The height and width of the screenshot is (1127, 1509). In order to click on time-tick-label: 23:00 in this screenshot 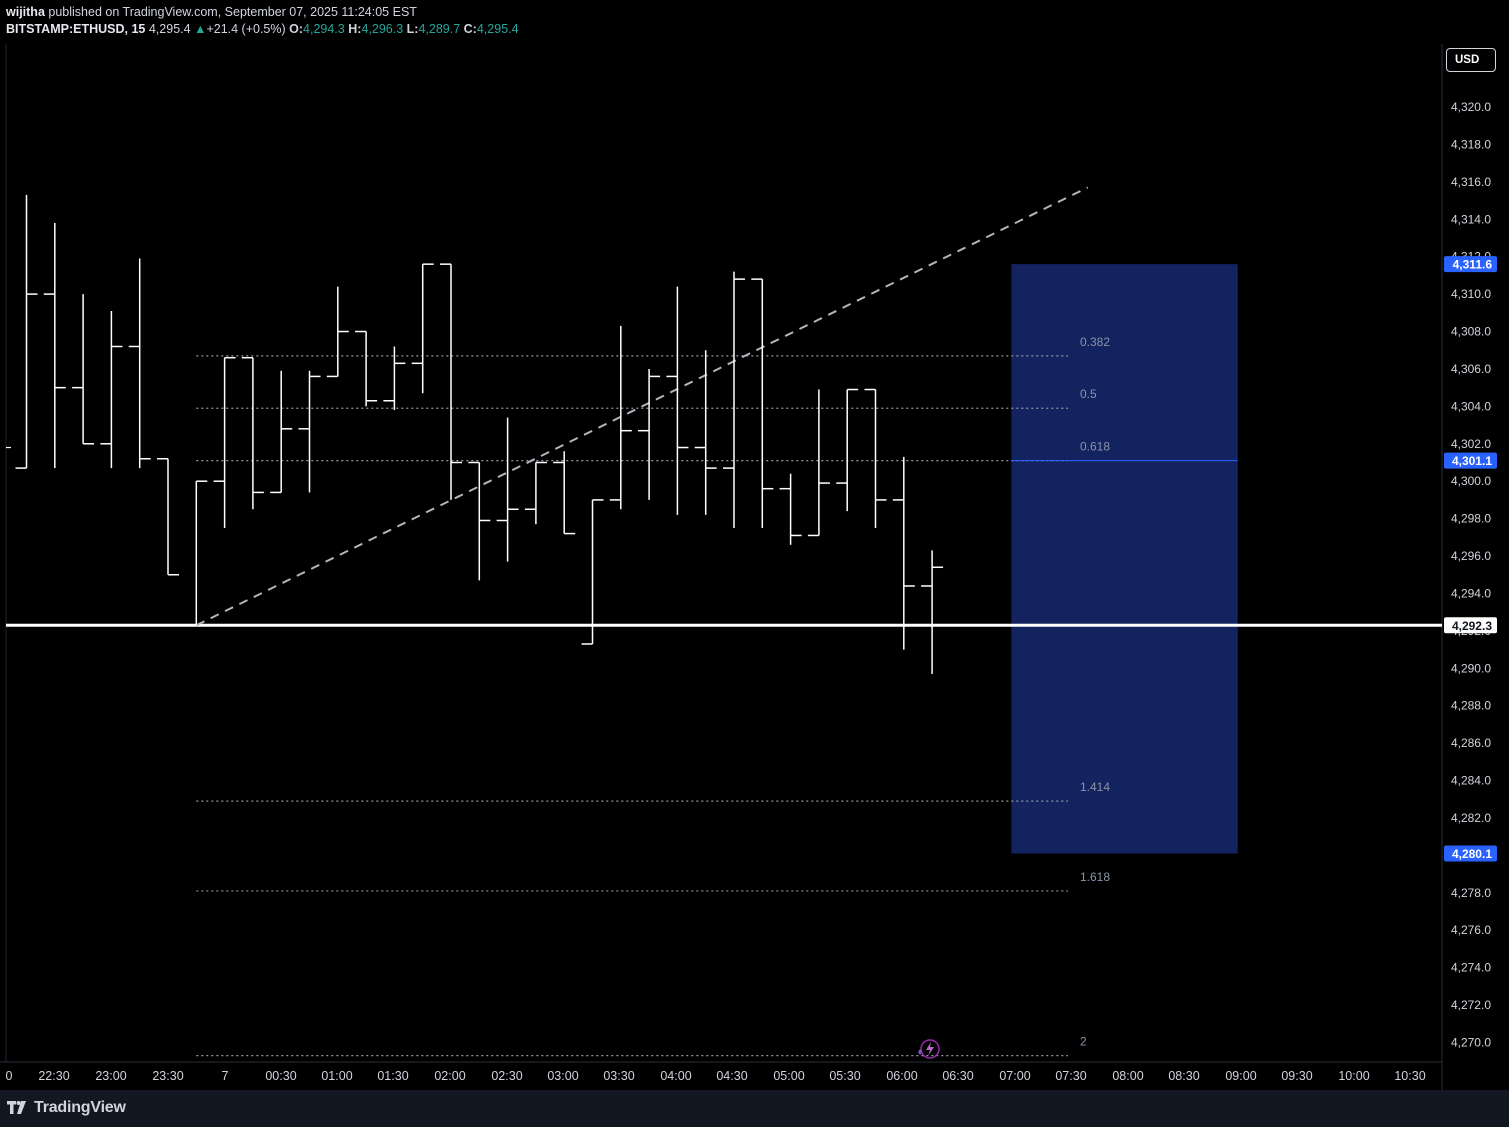, I will do `click(110, 1076)`.